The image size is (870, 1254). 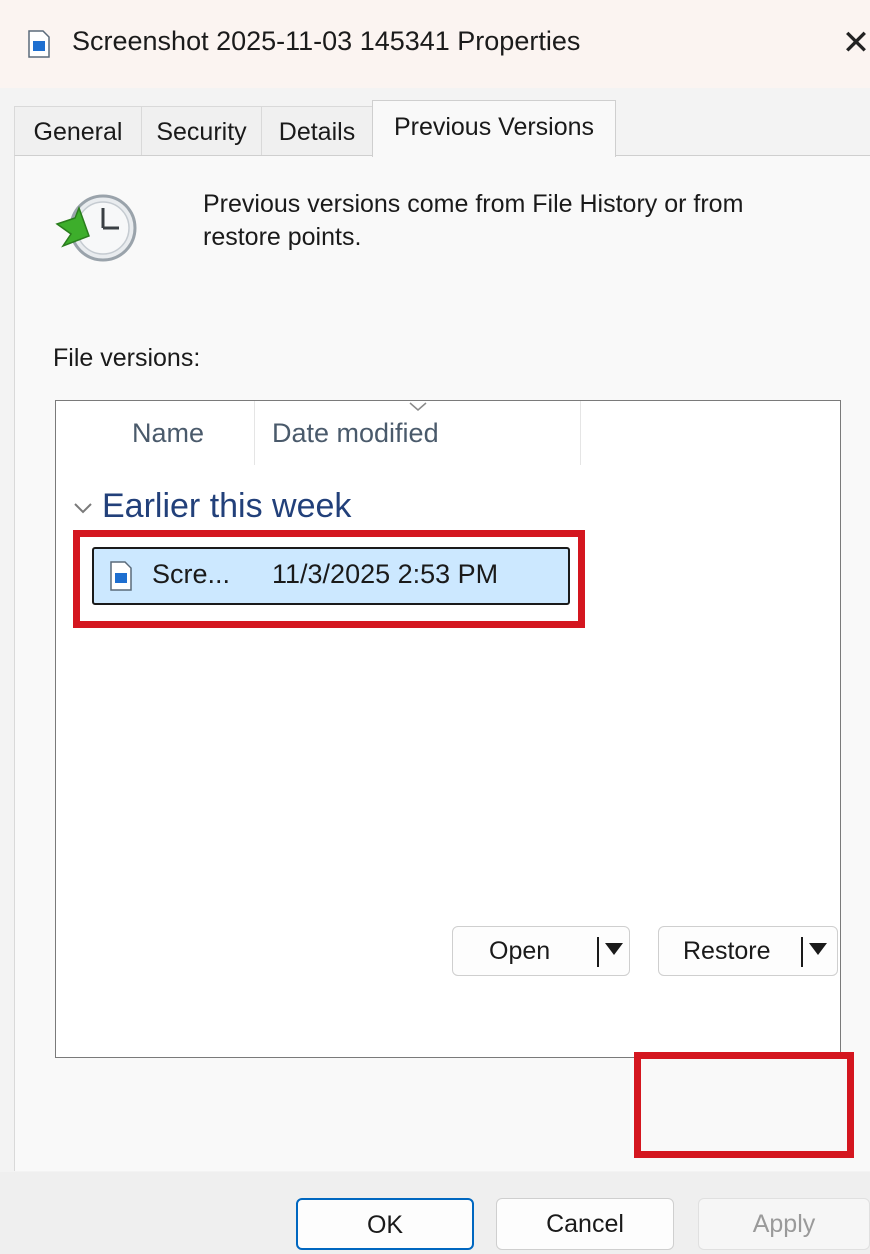 I want to click on restore-button-label: Restore, so click(x=727, y=951).